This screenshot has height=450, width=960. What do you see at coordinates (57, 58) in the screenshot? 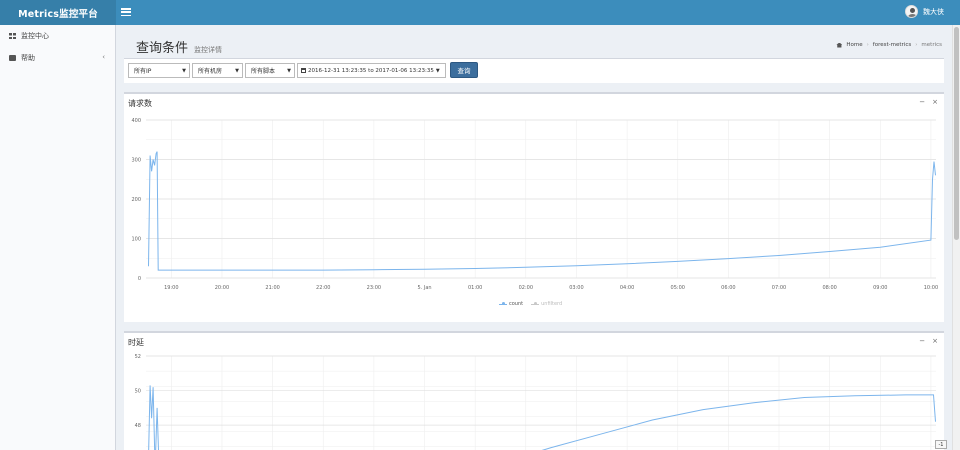
I see `sidebar-item-help: 帮助 ‹` at bounding box center [57, 58].